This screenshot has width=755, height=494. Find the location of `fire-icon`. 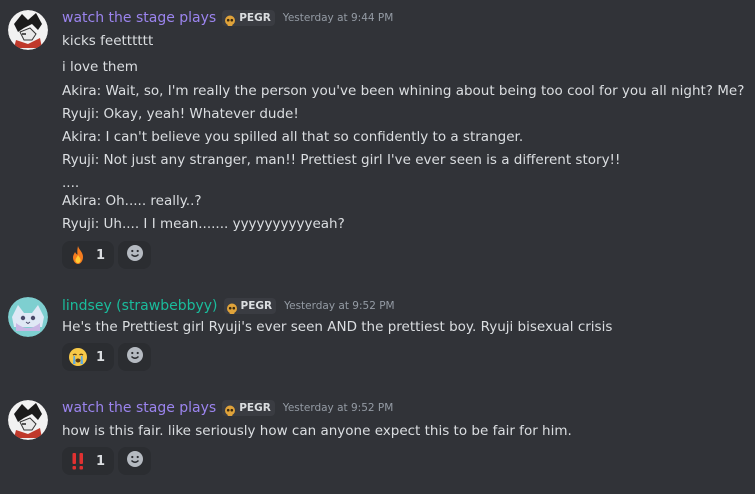

fire-icon is located at coordinates (78, 255).